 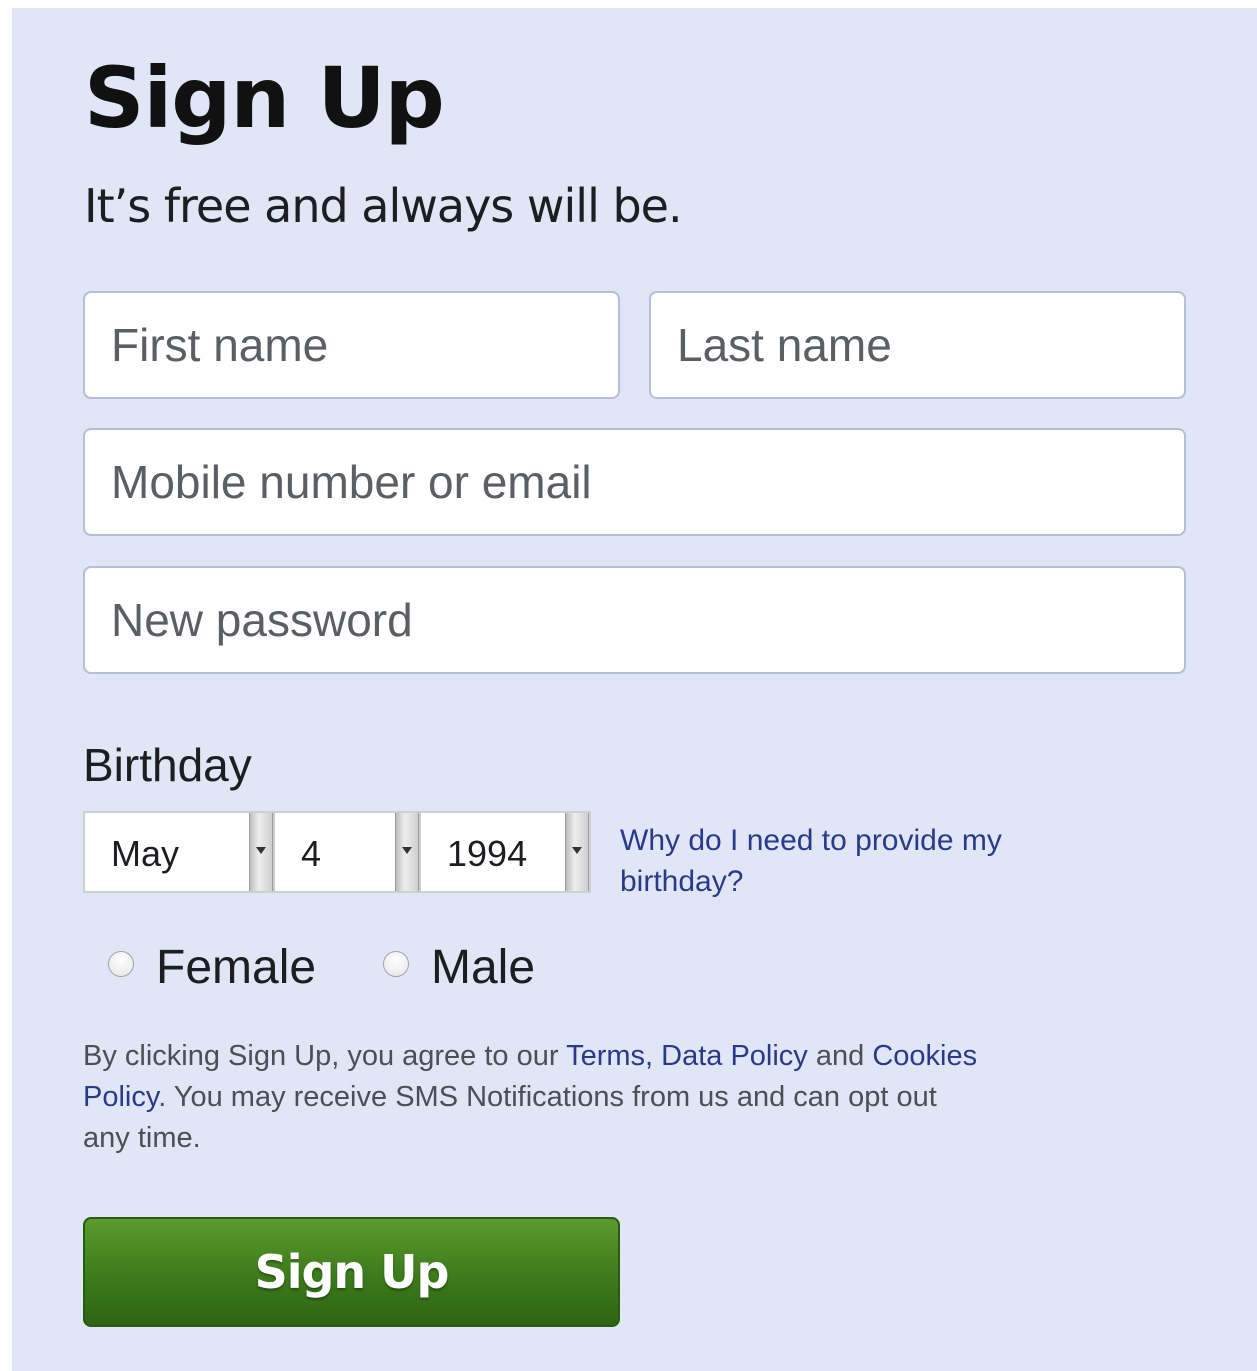 I want to click on page-subtitle: It’s free and always will be., so click(x=383, y=206).